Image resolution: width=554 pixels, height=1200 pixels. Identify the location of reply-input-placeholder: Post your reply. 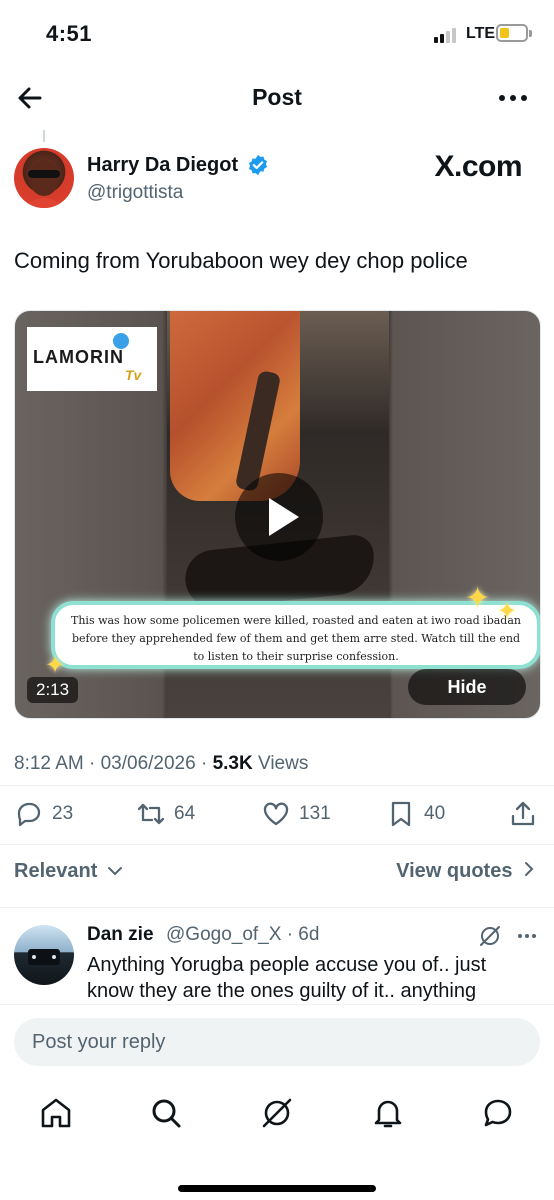
(99, 1041).